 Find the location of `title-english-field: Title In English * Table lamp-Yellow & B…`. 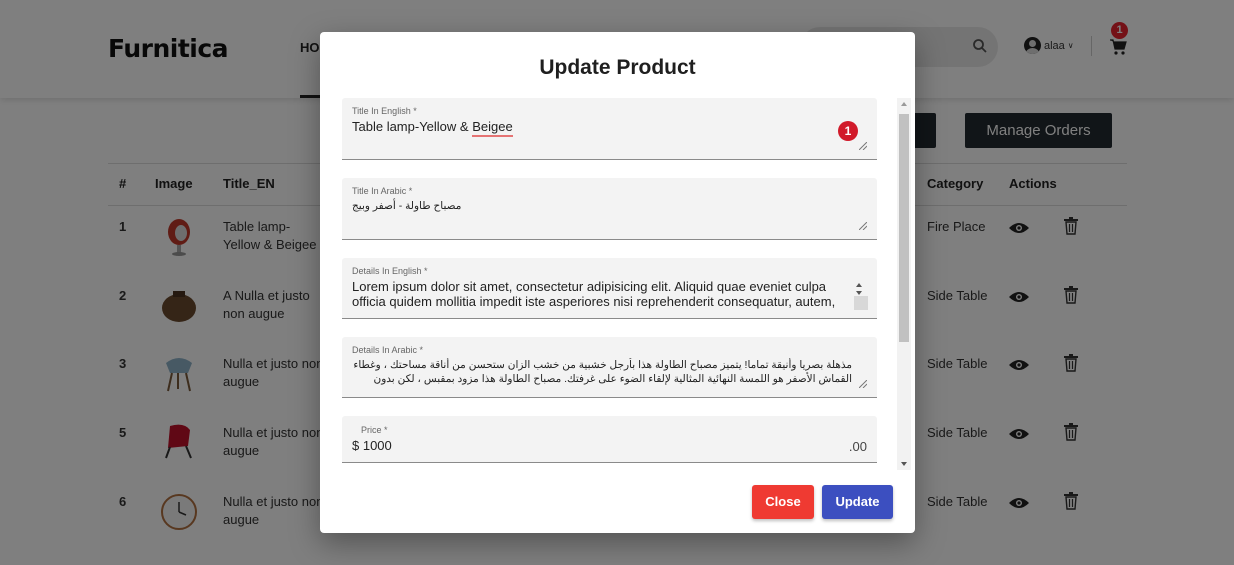

title-english-field: Title In English * Table lamp-Yellow & B… is located at coordinates (609, 129).